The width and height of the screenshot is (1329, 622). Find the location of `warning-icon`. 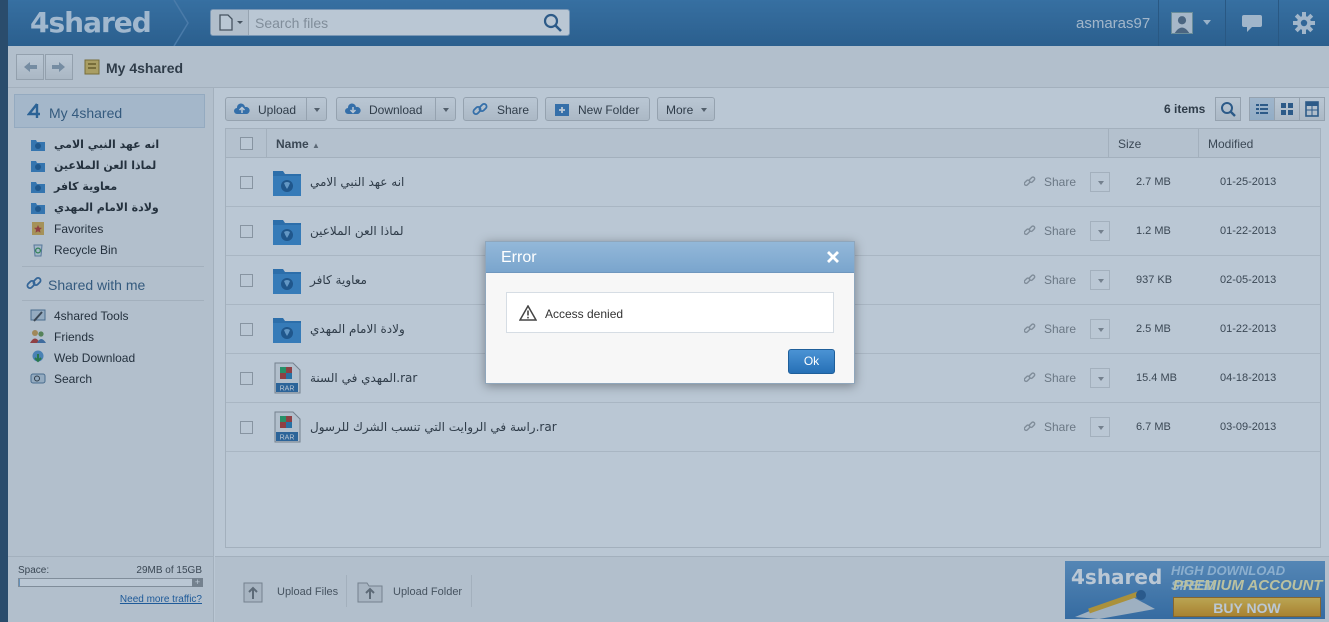

warning-icon is located at coordinates (528, 313).